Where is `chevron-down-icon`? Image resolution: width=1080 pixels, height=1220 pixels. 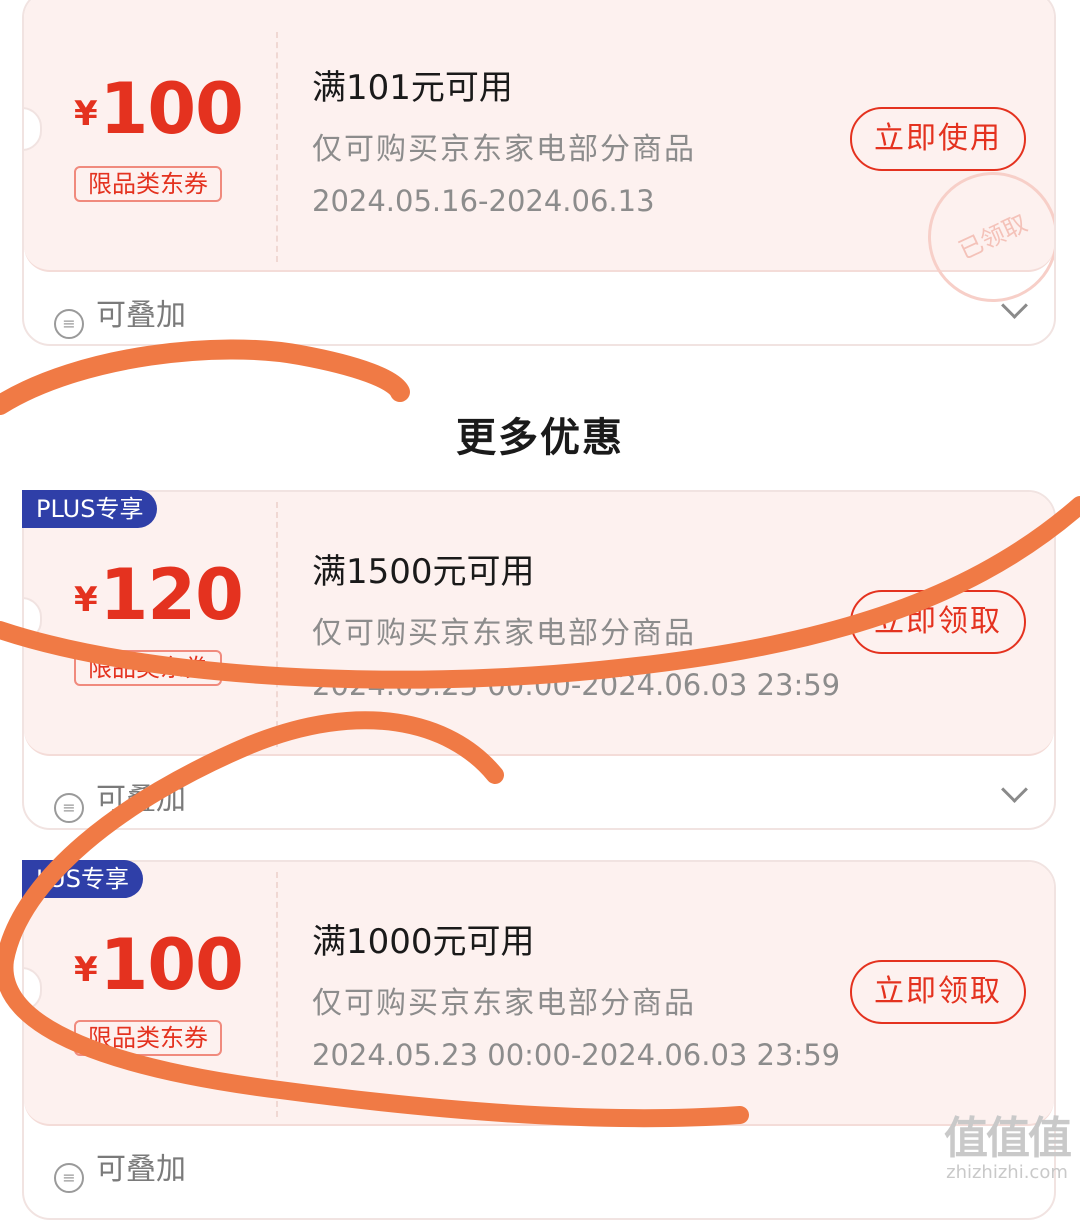 chevron-down-icon is located at coordinates (1014, 789).